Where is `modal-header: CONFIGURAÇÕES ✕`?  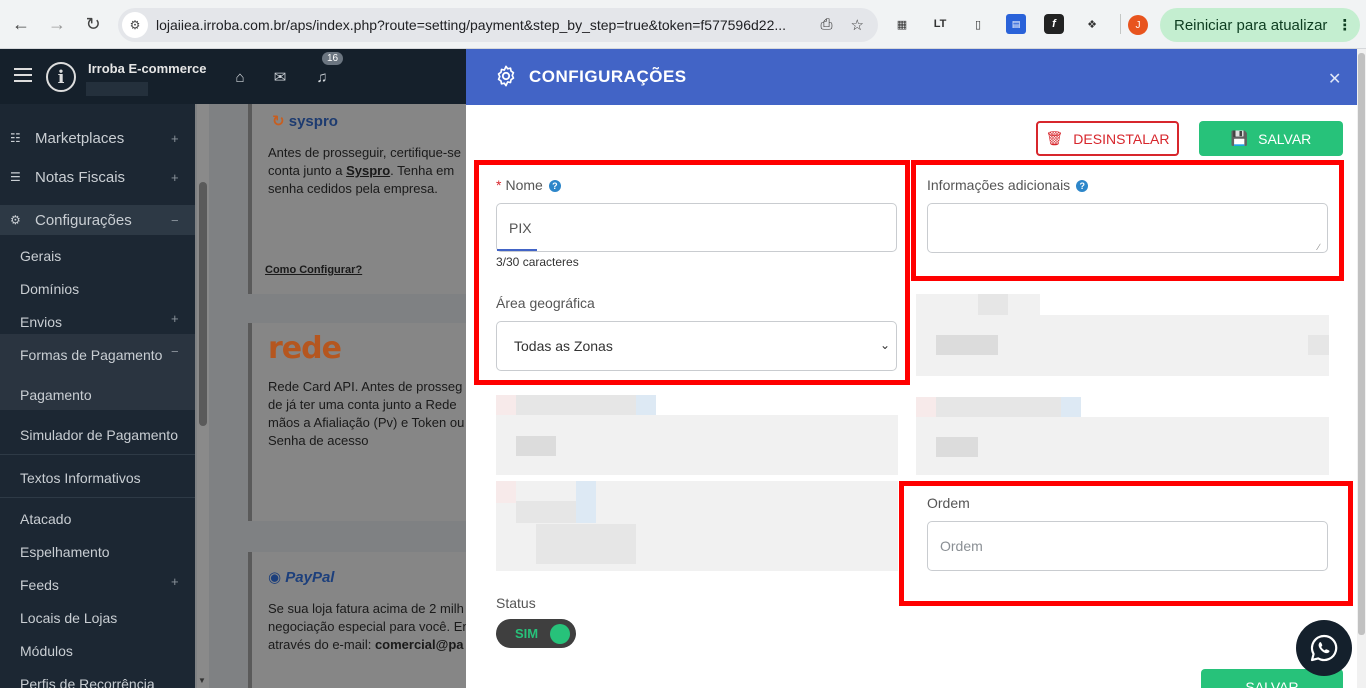
modal-header: CONFIGURAÇÕES ✕ is located at coordinates (911, 77).